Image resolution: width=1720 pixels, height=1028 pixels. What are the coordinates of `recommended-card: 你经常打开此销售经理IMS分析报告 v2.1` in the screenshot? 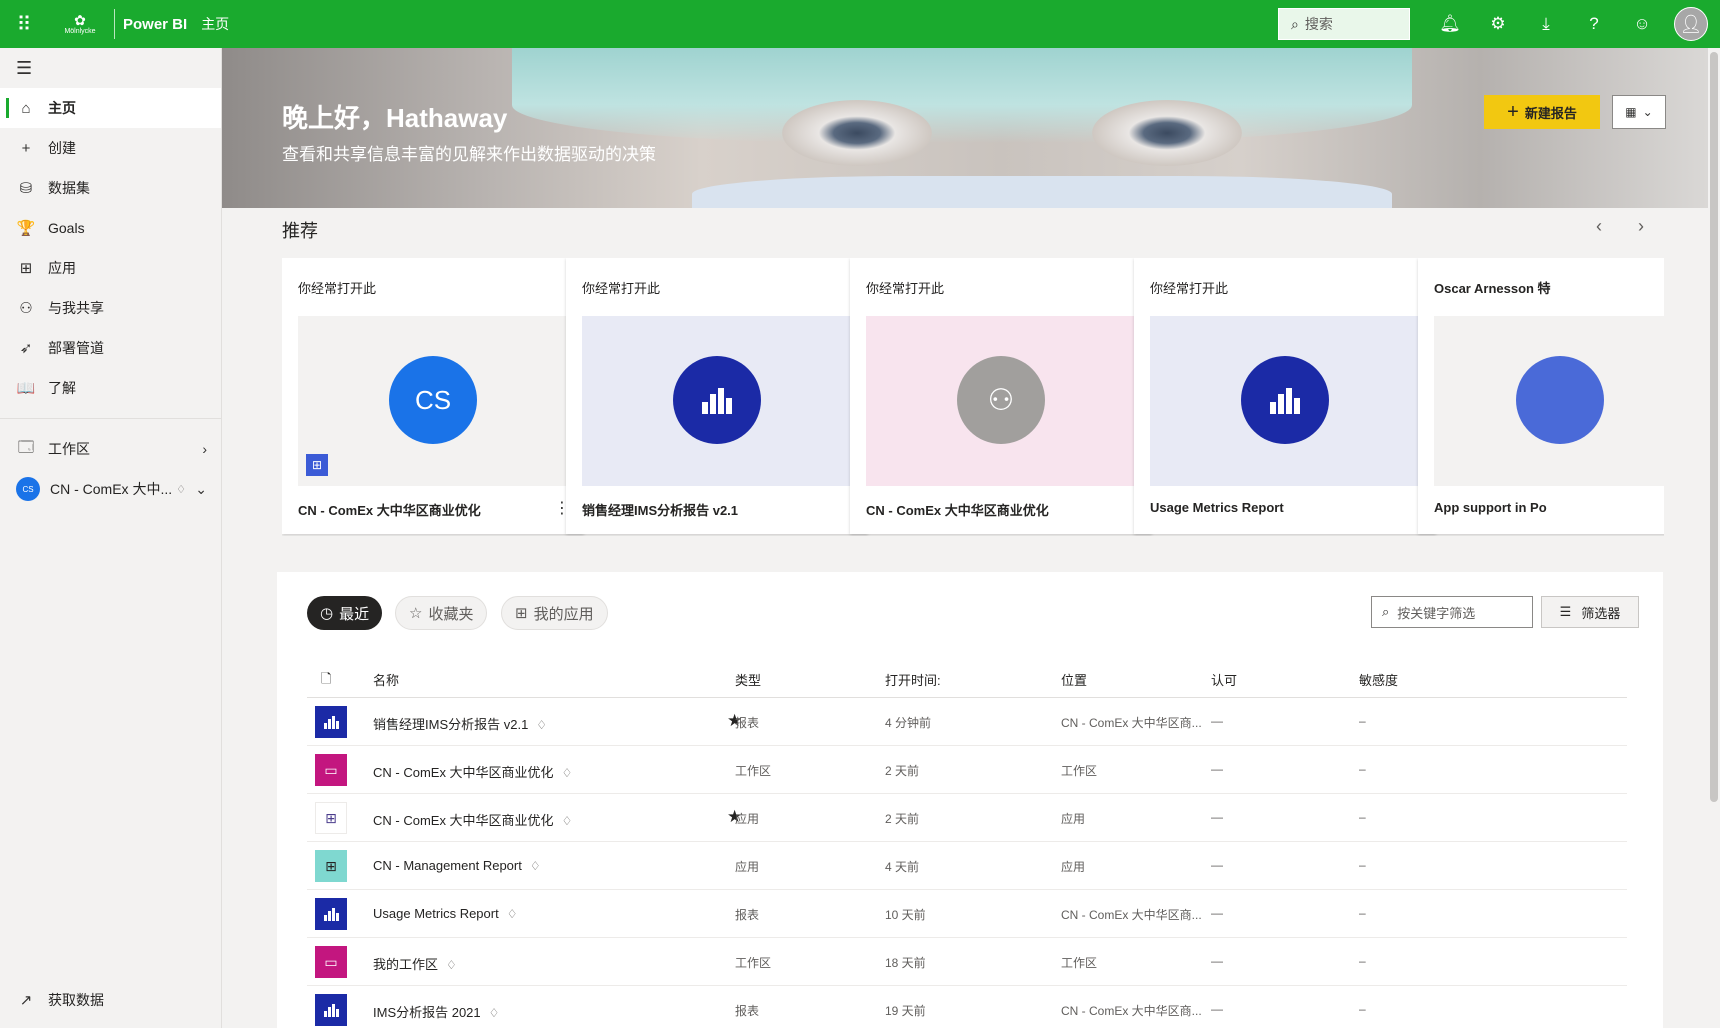 It's located at (717, 396).